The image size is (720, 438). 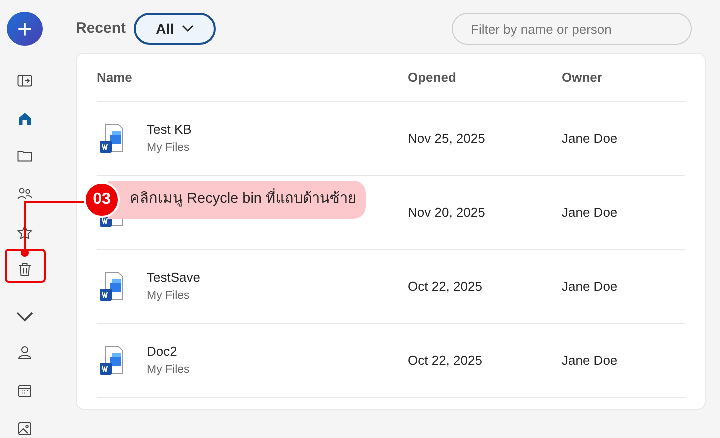 I want to click on column-header: Opened, so click(x=432, y=77).